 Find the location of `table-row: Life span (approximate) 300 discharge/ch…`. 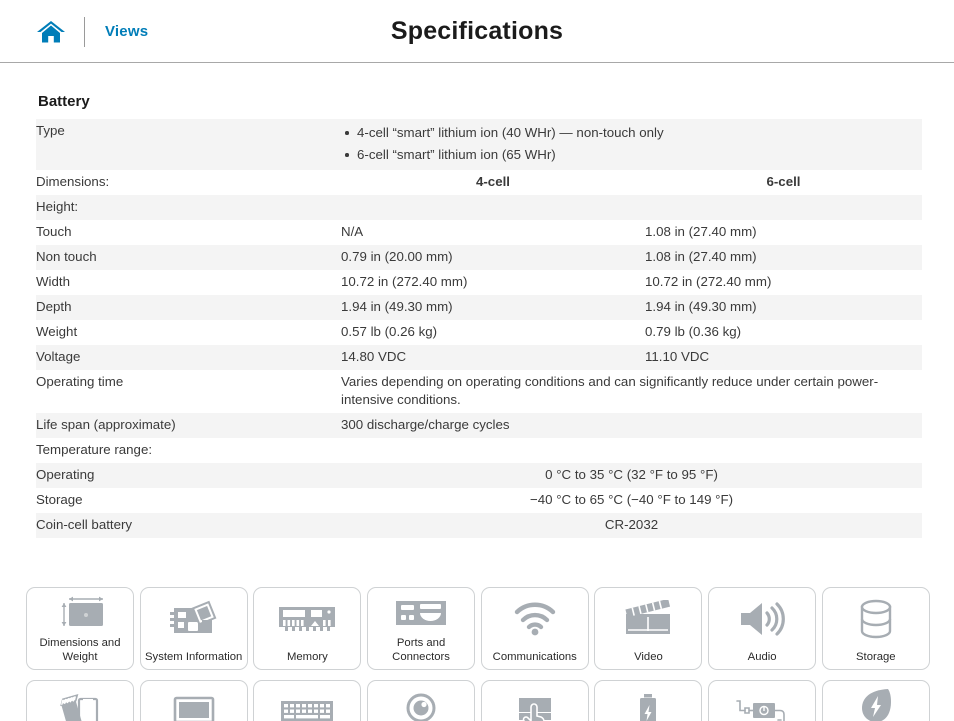

table-row: Life span (approximate) 300 discharge/ch… is located at coordinates (479, 425).